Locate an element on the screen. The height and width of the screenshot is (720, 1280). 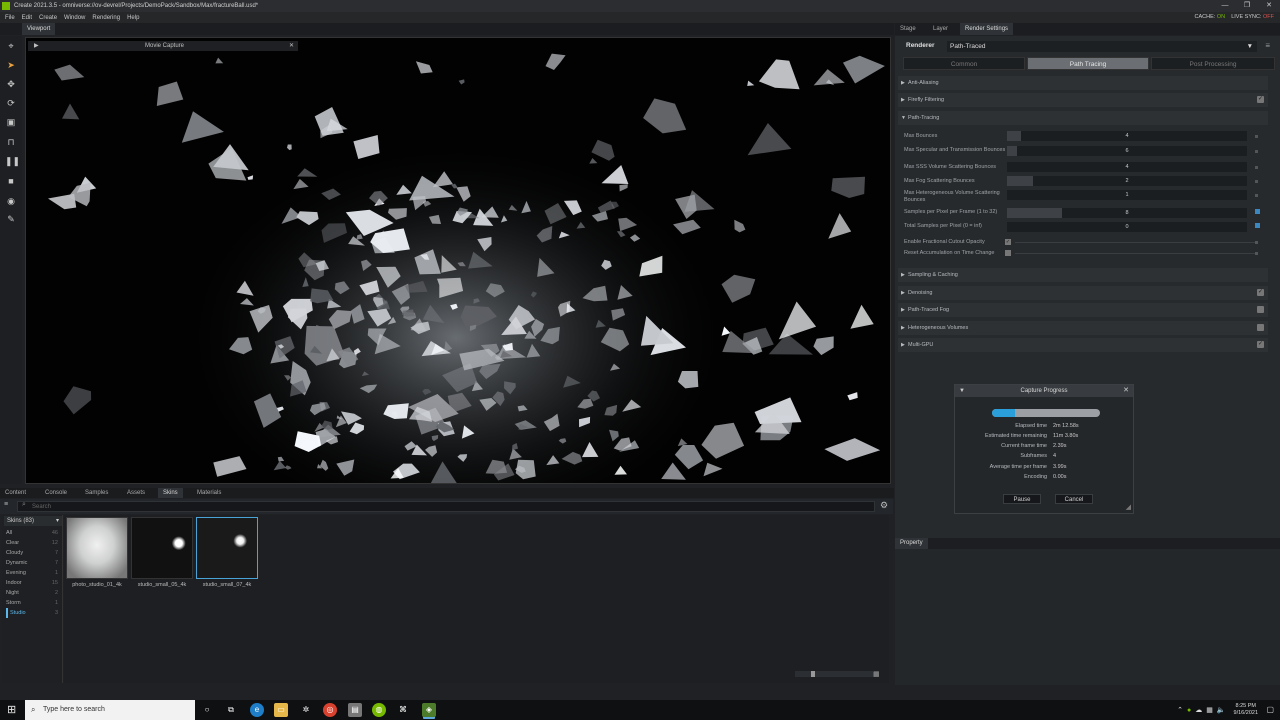
volume-icon: 🔈 is located at coordinates (1221, 710).